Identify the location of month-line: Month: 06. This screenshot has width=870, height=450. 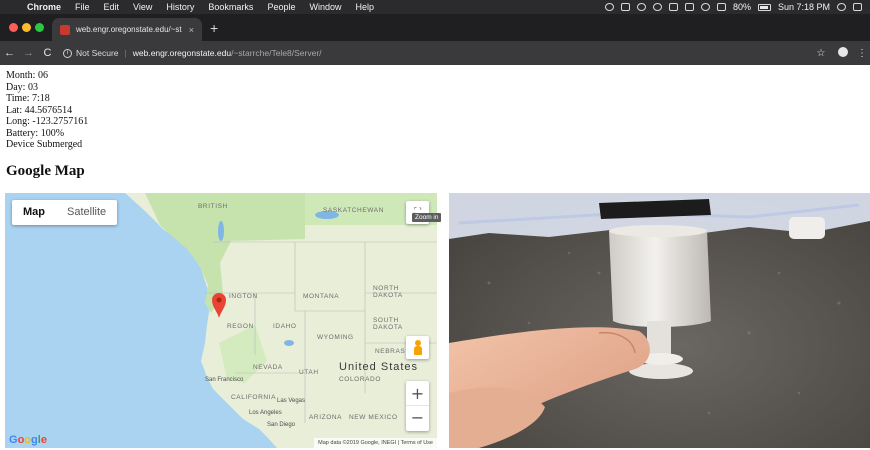
(27, 75).